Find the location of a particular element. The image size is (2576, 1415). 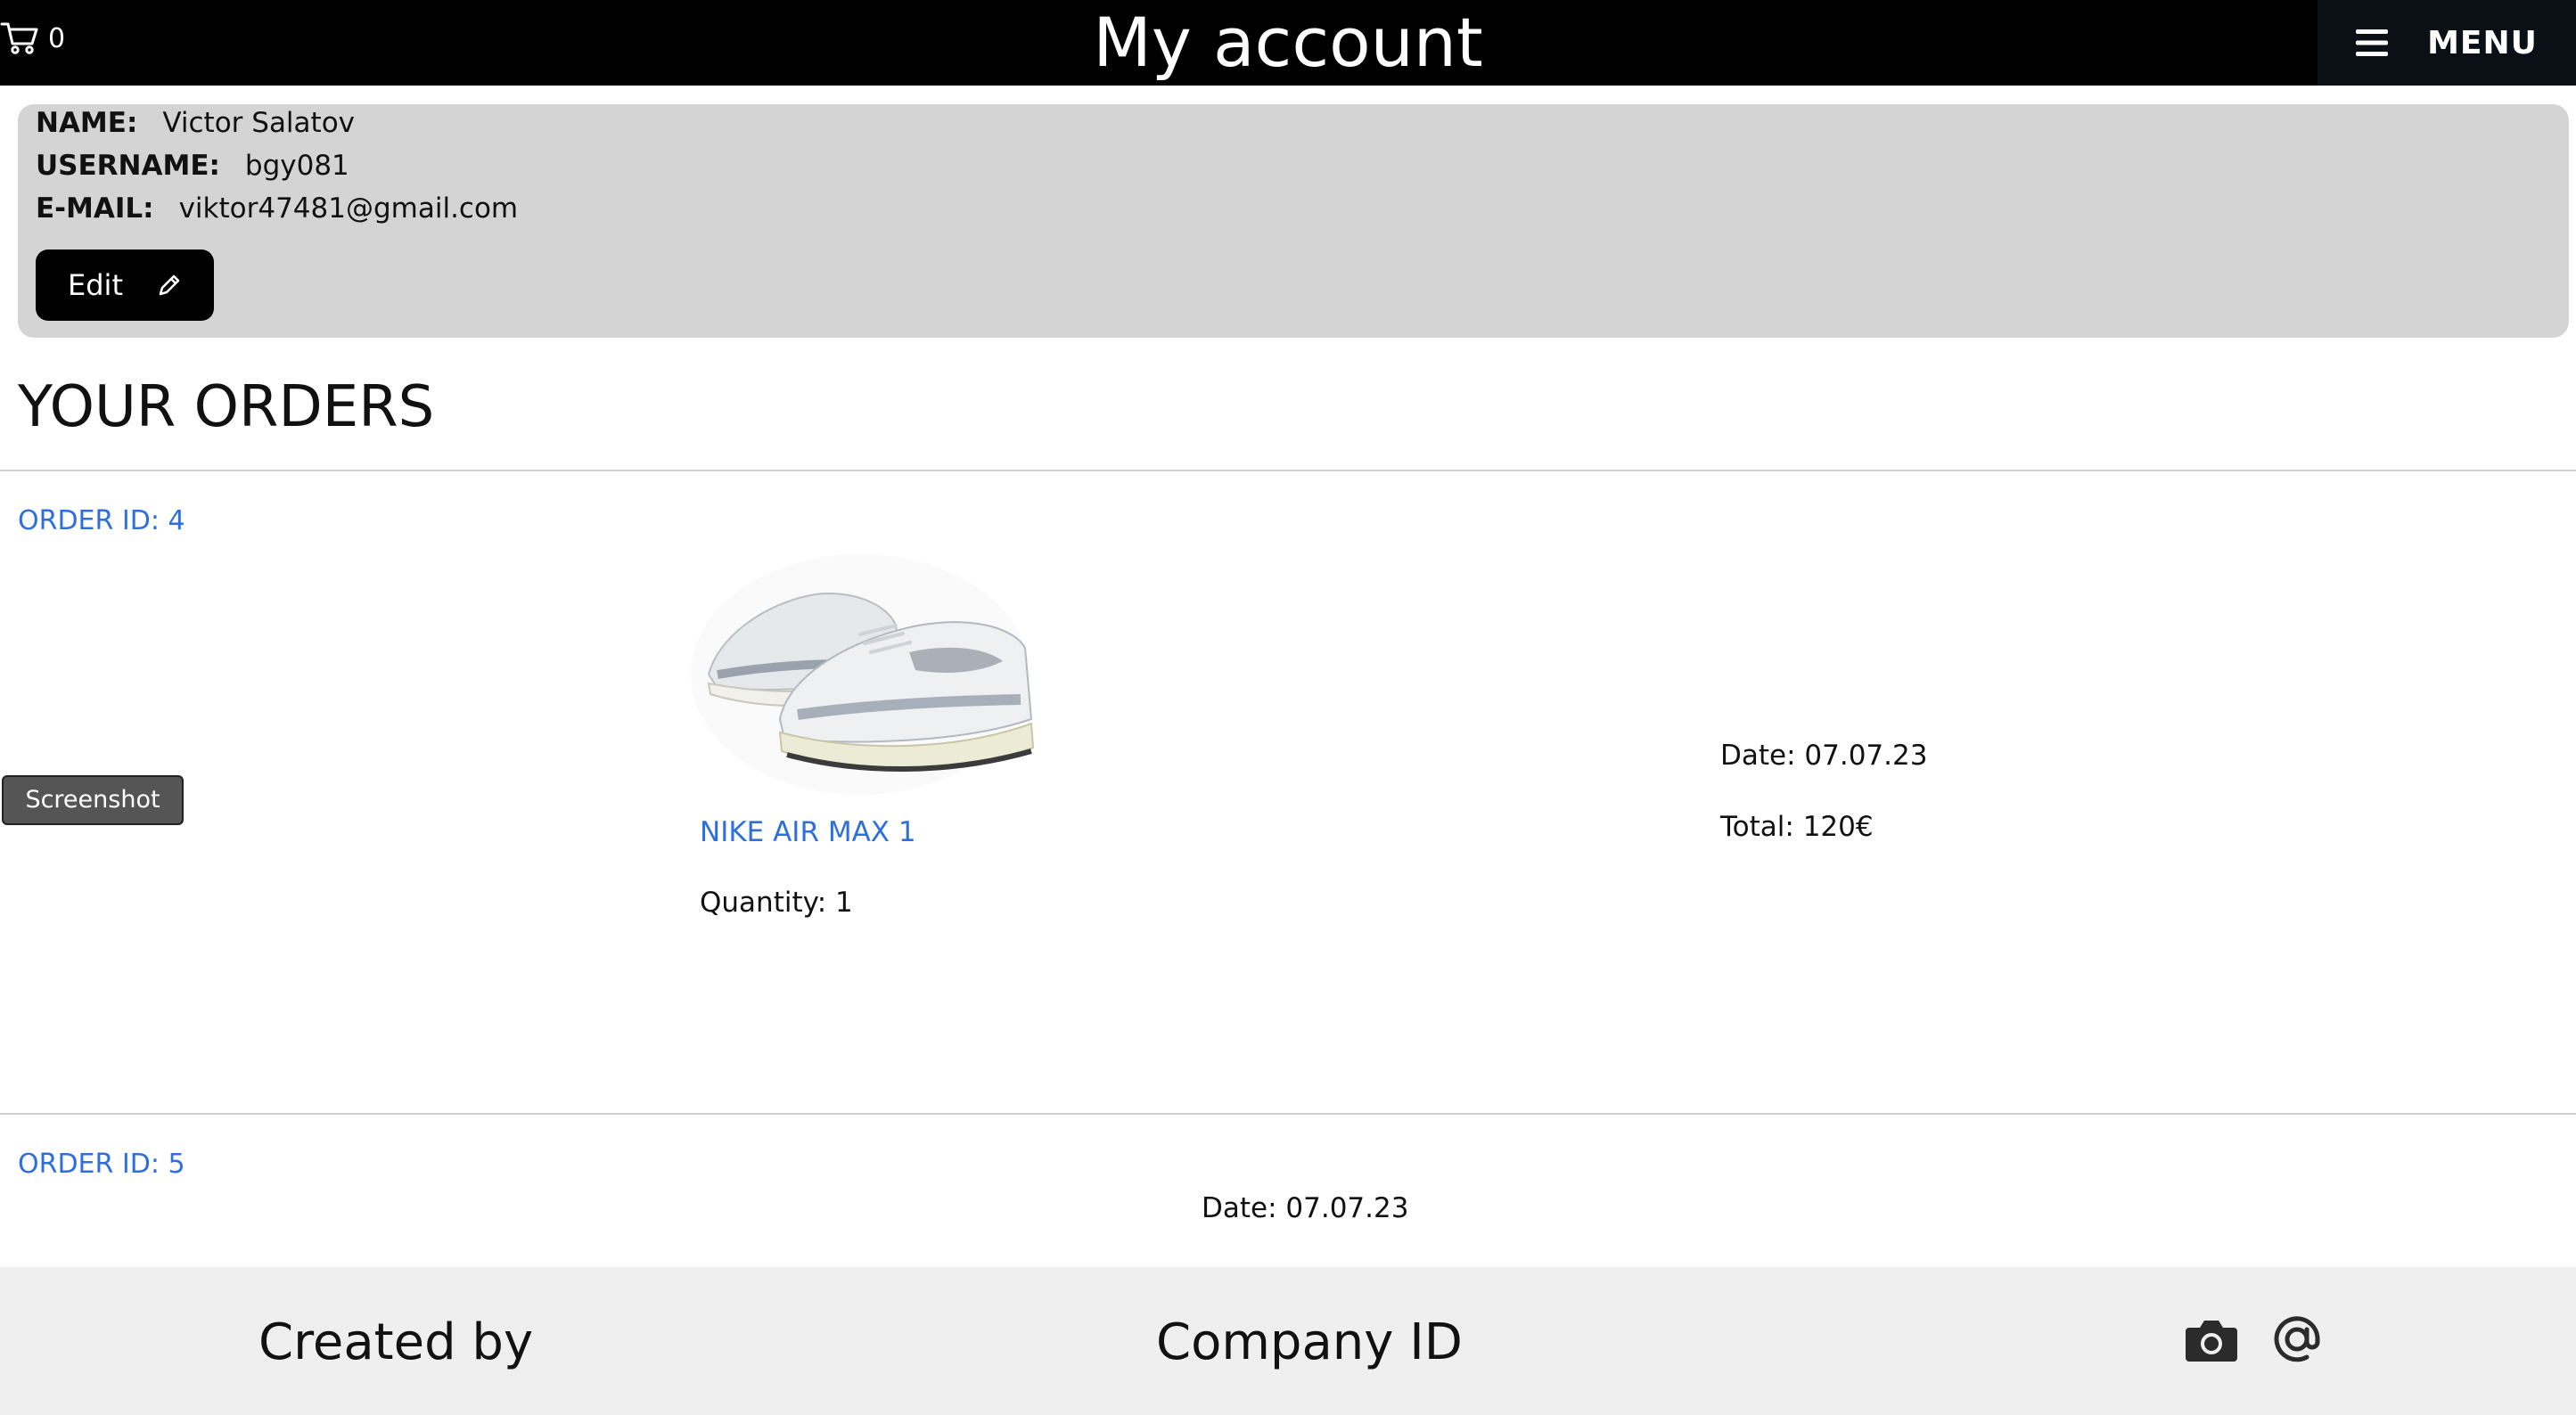

footer-company-id: Company ID is located at coordinates (1309, 1342).